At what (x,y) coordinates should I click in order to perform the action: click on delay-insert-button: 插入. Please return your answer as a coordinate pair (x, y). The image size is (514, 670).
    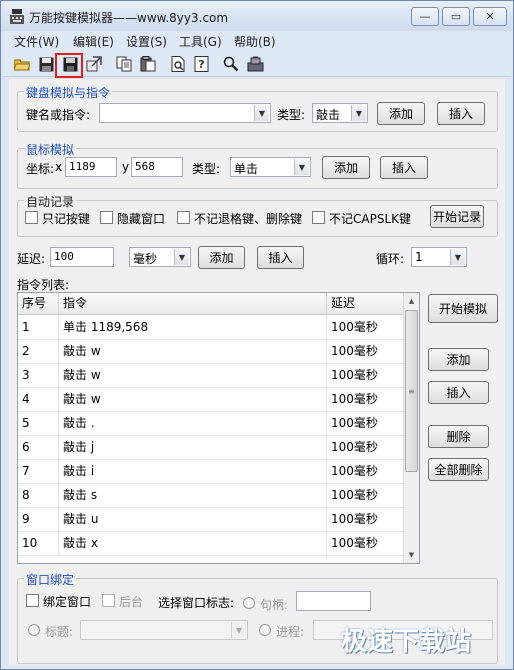
    Looking at the image, I should click on (280, 257).